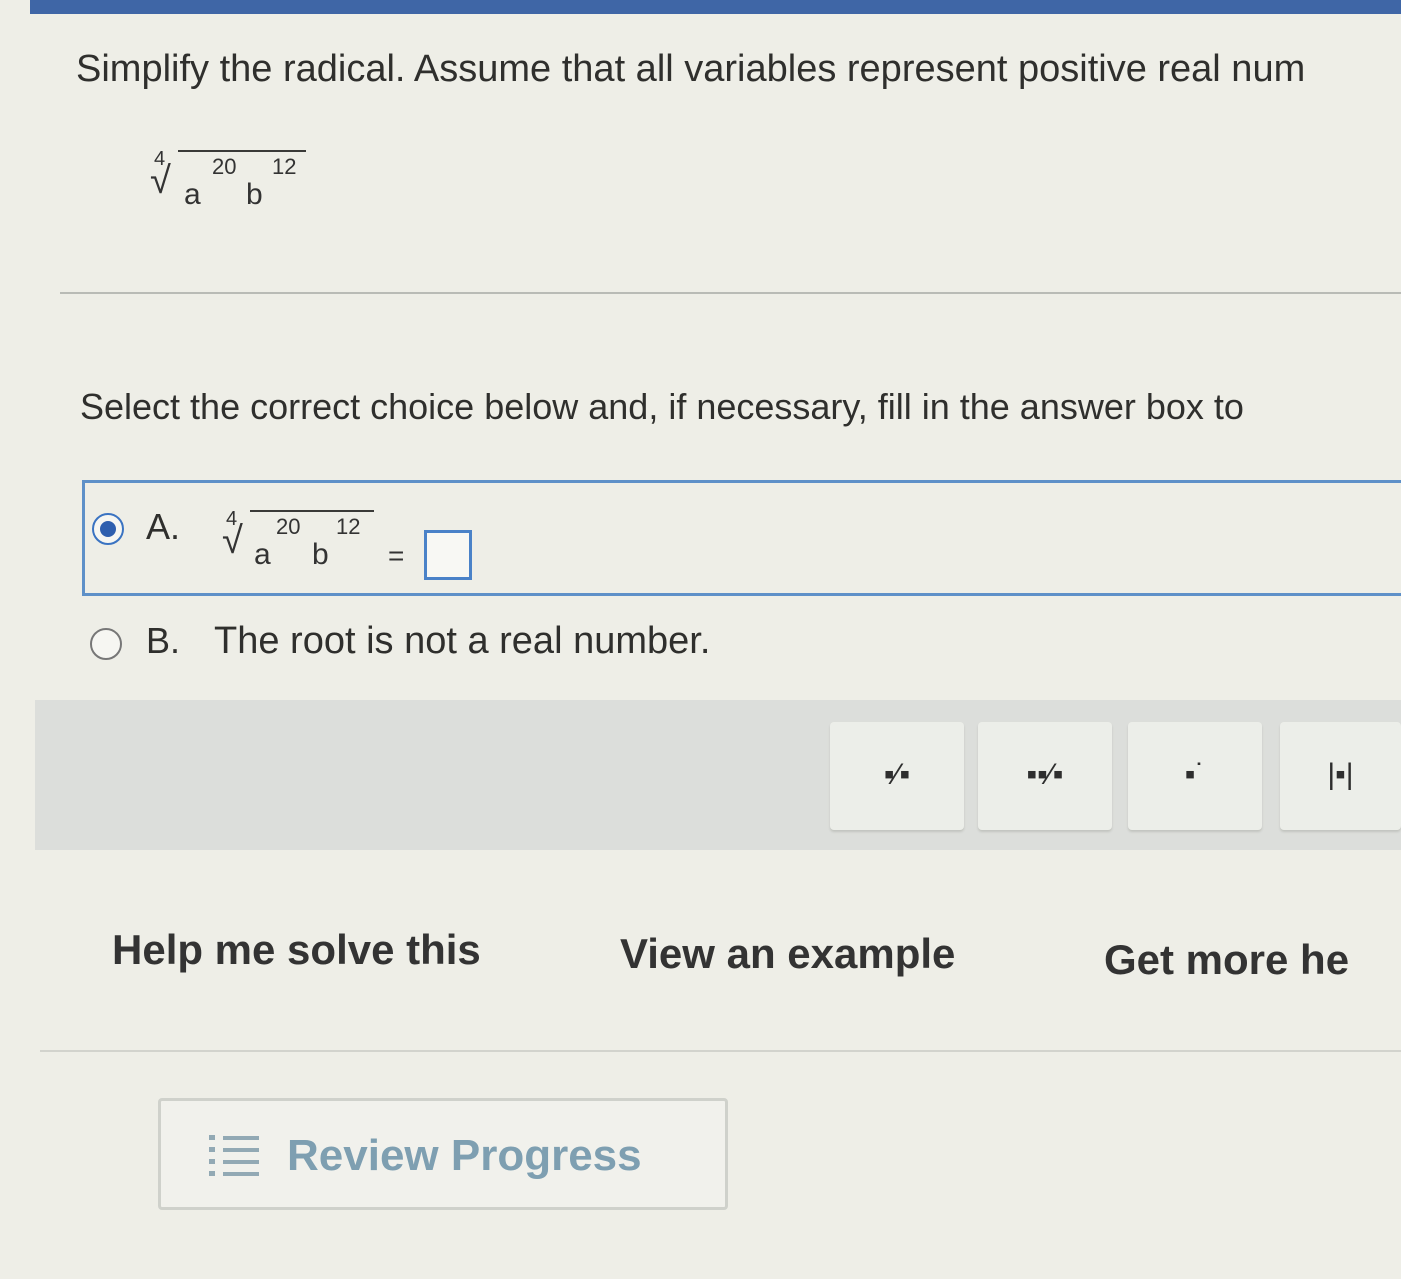 This screenshot has width=1401, height=1279. I want to click on list-icon, so click(235, 1156).